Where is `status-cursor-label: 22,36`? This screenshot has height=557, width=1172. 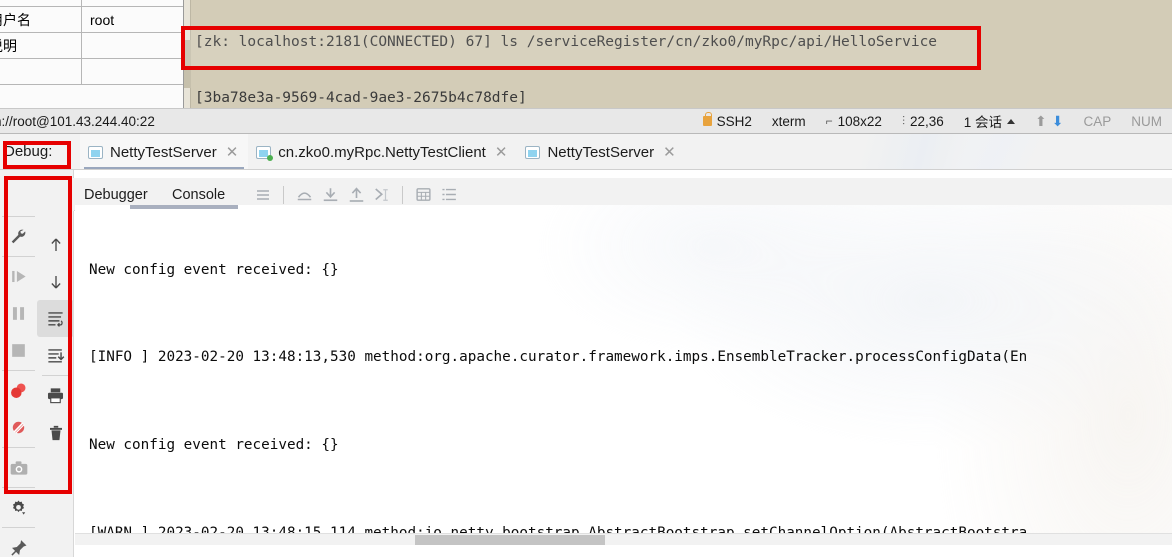 status-cursor-label: 22,36 is located at coordinates (926, 121).